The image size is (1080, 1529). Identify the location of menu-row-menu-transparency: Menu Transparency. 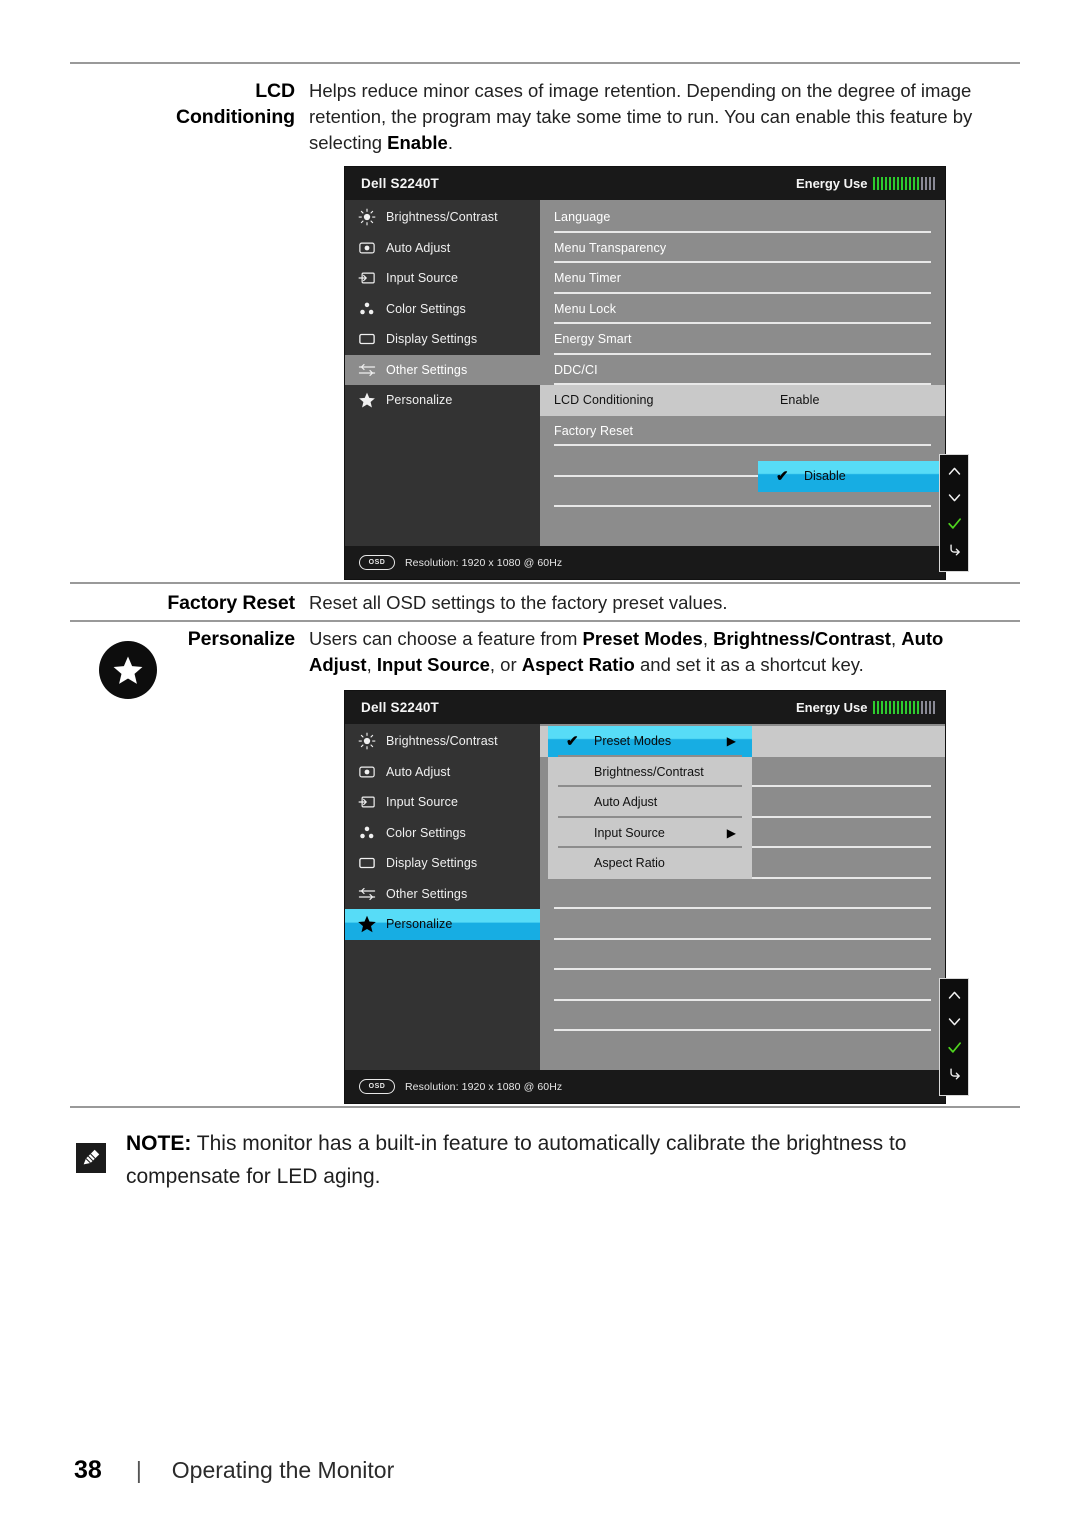
(742, 248).